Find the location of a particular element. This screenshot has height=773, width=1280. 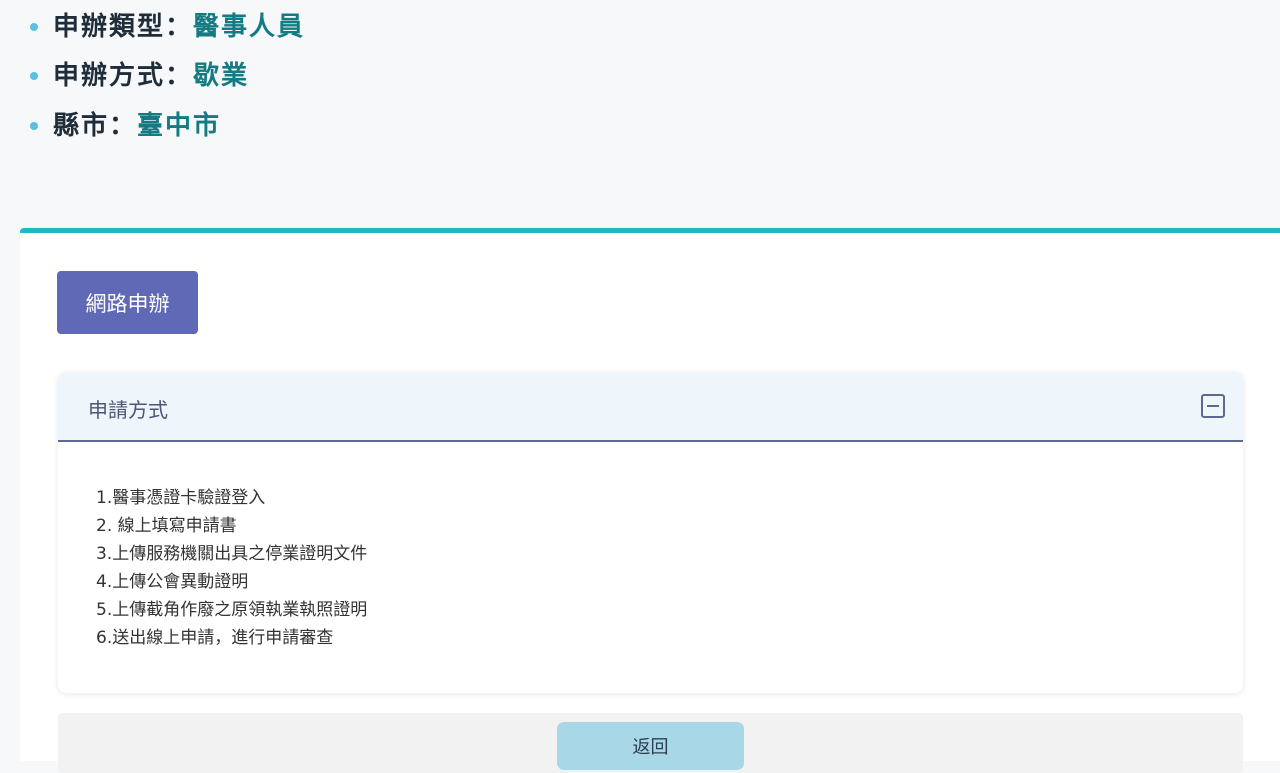

summary-value: 歇業 is located at coordinates (221, 76).